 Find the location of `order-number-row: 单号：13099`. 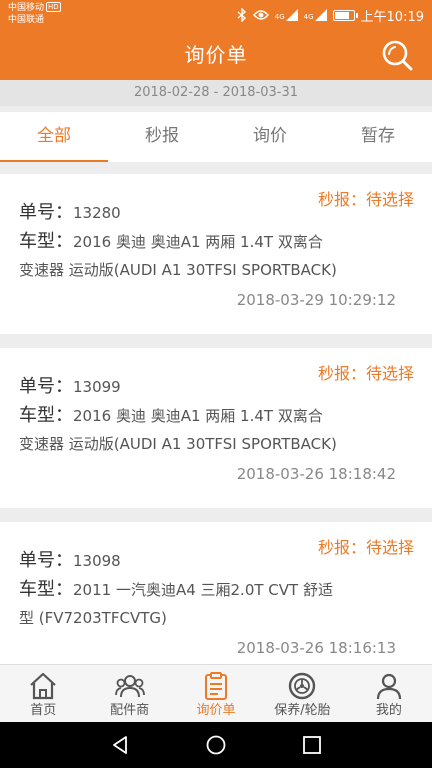

order-number-row: 单号：13099 is located at coordinates (215, 387).